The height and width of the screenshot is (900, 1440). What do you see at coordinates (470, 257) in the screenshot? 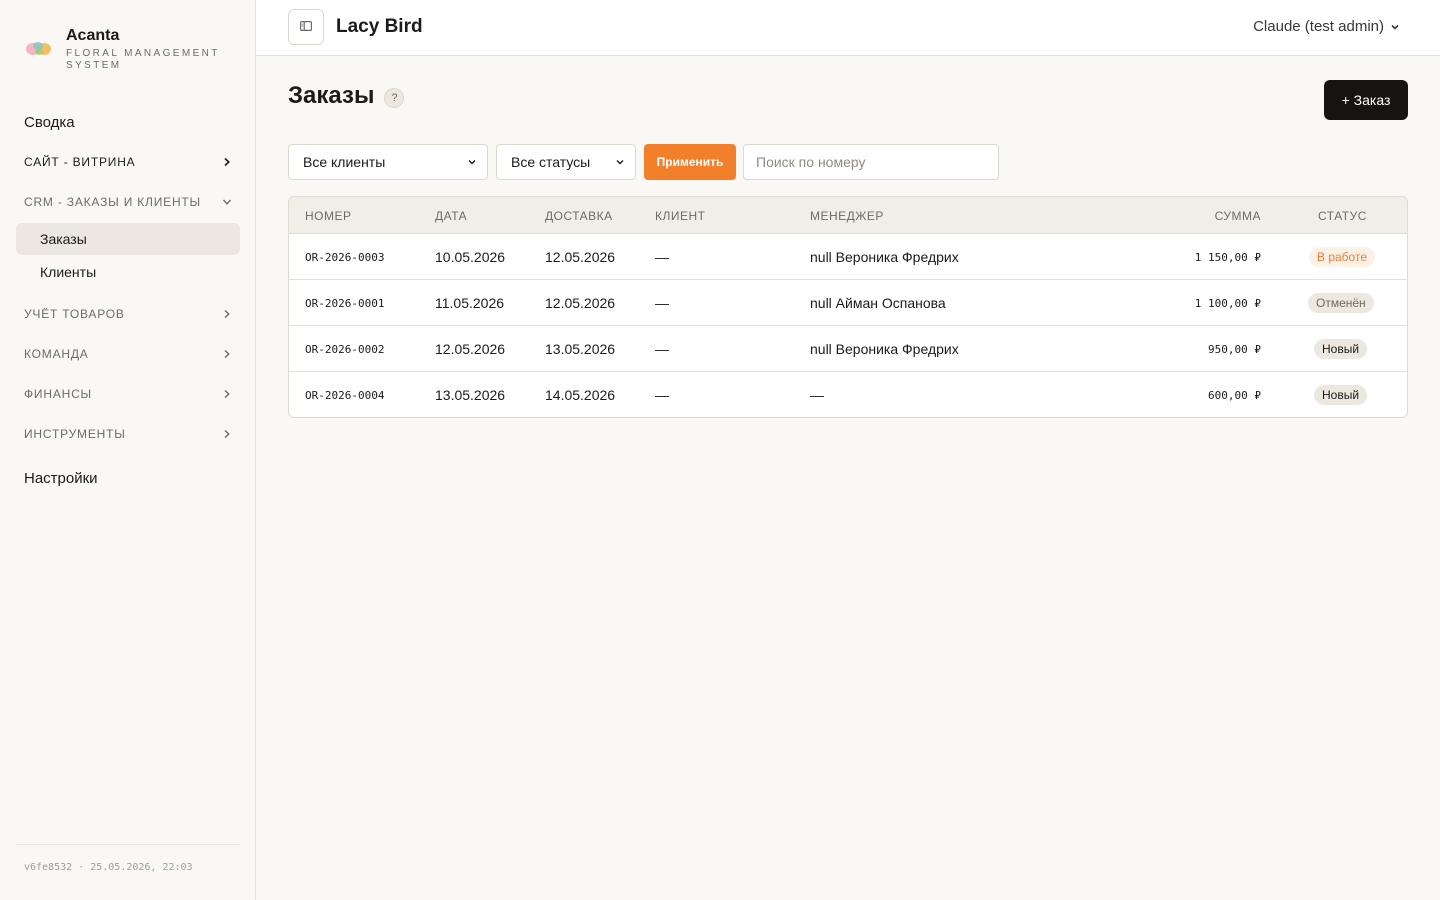
I see `order-date: 10.05.2026` at bounding box center [470, 257].